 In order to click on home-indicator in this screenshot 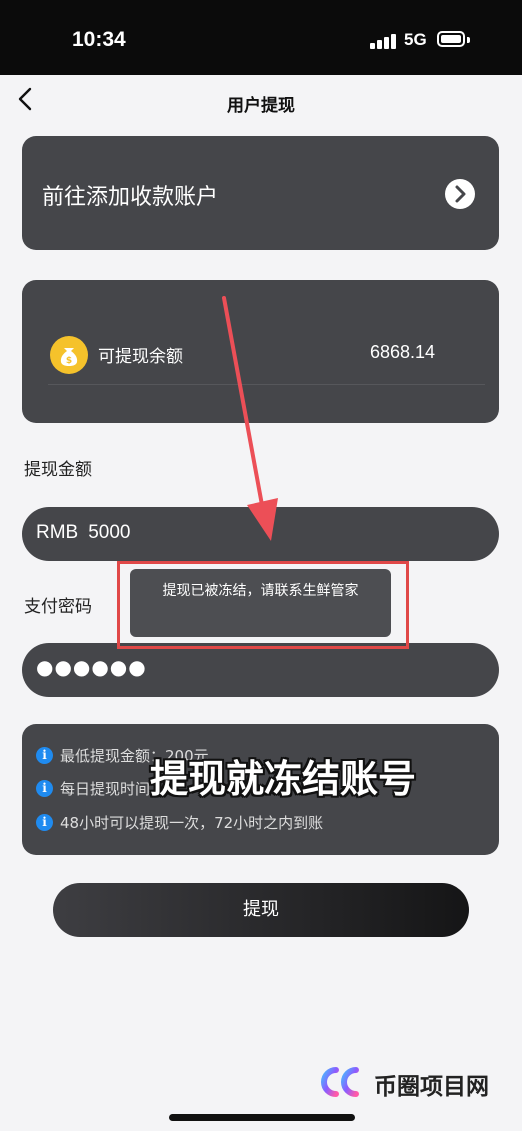, I will do `click(262, 1117)`.